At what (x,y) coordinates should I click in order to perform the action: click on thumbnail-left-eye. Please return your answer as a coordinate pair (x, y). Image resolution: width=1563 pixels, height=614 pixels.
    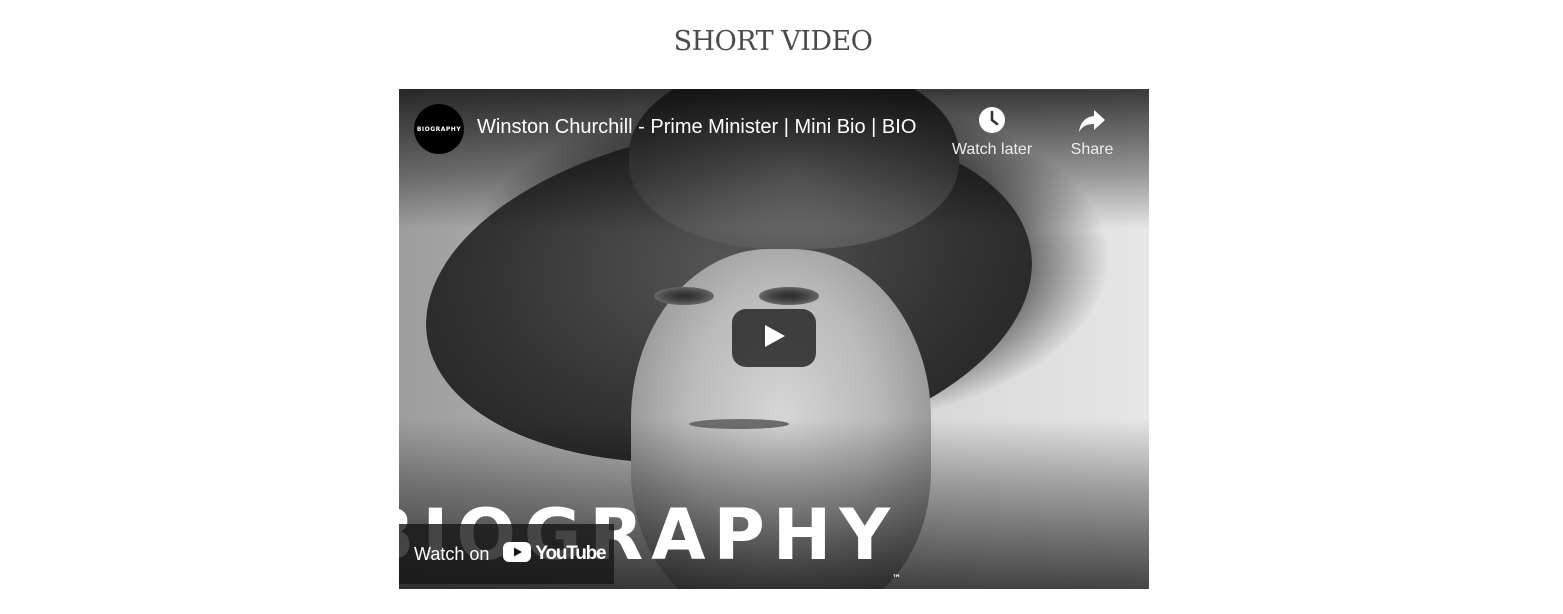
    Looking at the image, I should click on (684, 296).